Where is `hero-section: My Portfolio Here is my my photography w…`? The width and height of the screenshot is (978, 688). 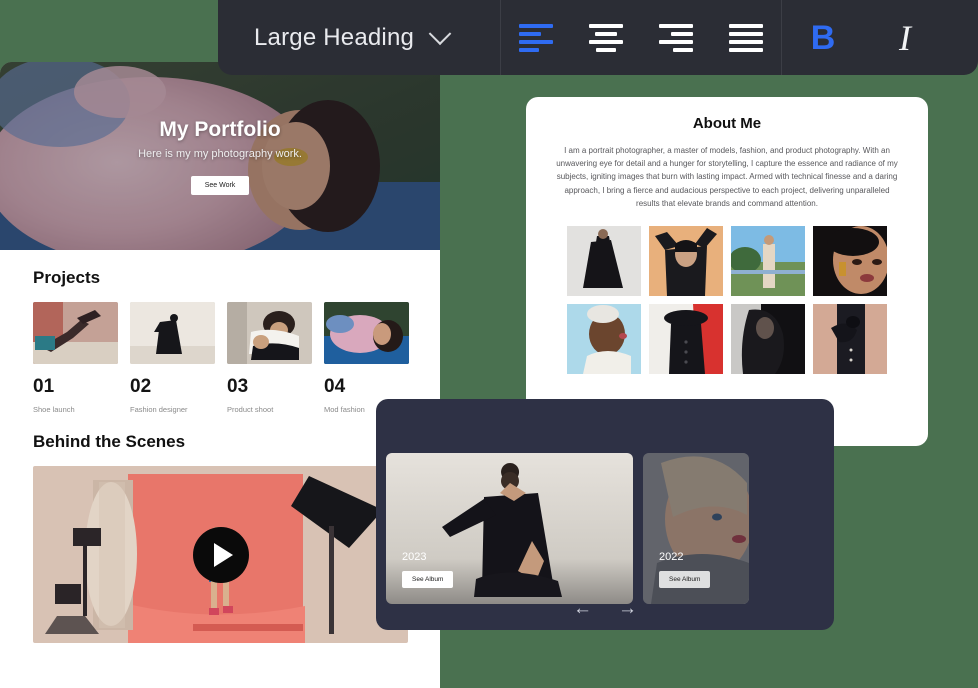 hero-section: My Portfolio Here is my my photography w… is located at coordinates (220, 156).